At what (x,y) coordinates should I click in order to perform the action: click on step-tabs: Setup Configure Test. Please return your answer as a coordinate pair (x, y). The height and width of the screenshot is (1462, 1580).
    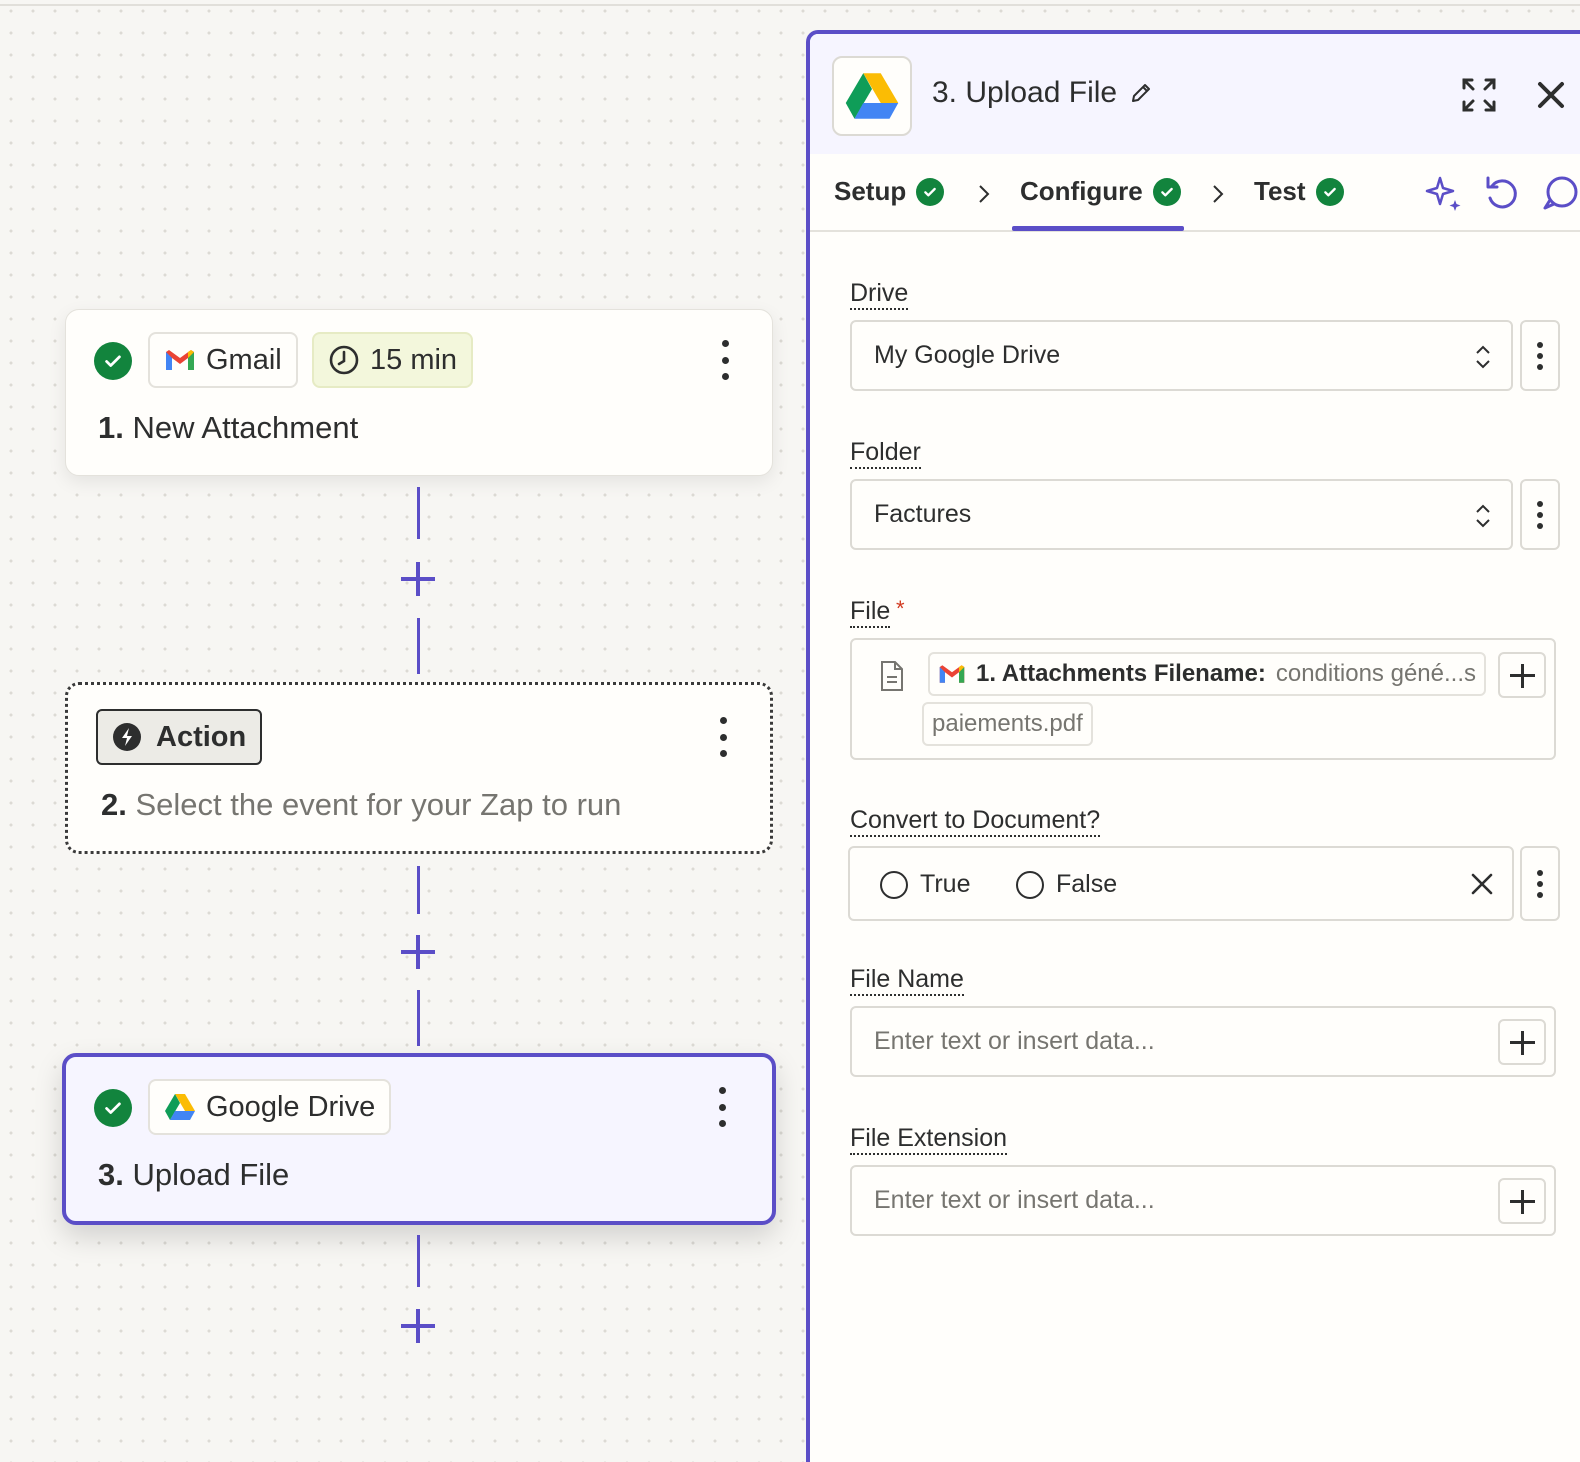
    Looking at the image, I should click on (1195, 193).